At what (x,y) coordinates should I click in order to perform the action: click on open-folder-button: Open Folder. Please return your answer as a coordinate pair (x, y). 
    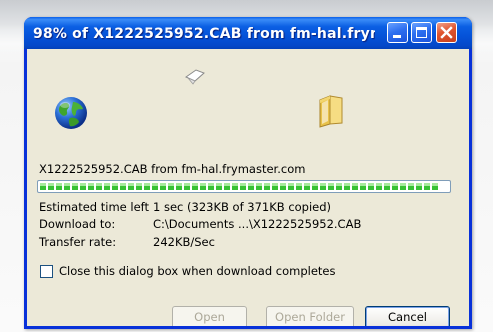
    Looking at the image, I should click on (310, 316).